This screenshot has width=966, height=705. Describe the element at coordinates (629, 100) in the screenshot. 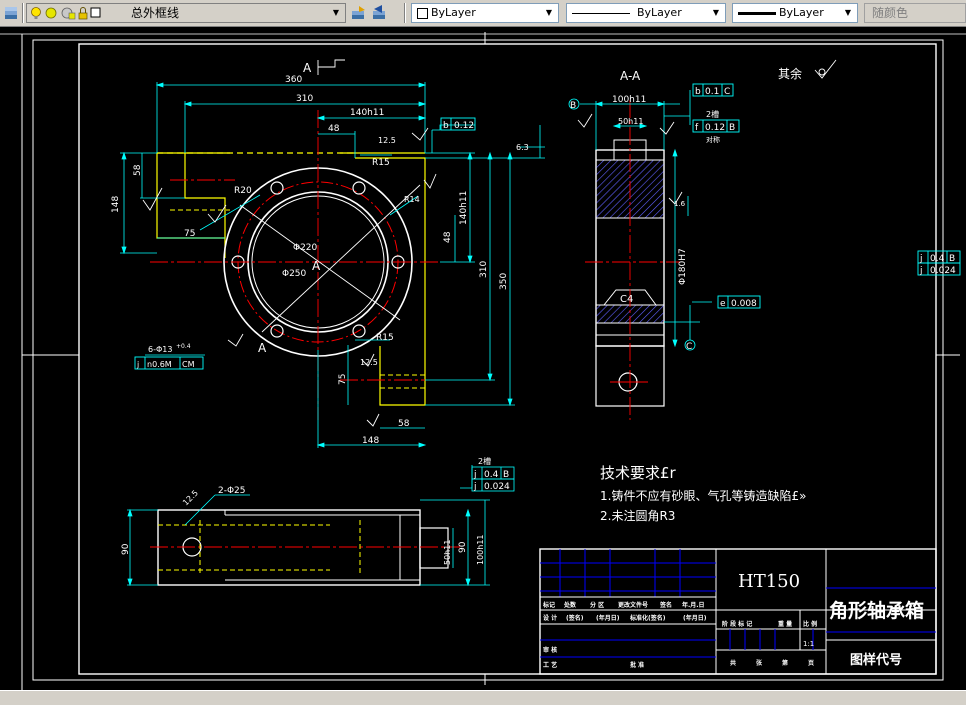

I see `dim-100h11: 100h11` at that location.